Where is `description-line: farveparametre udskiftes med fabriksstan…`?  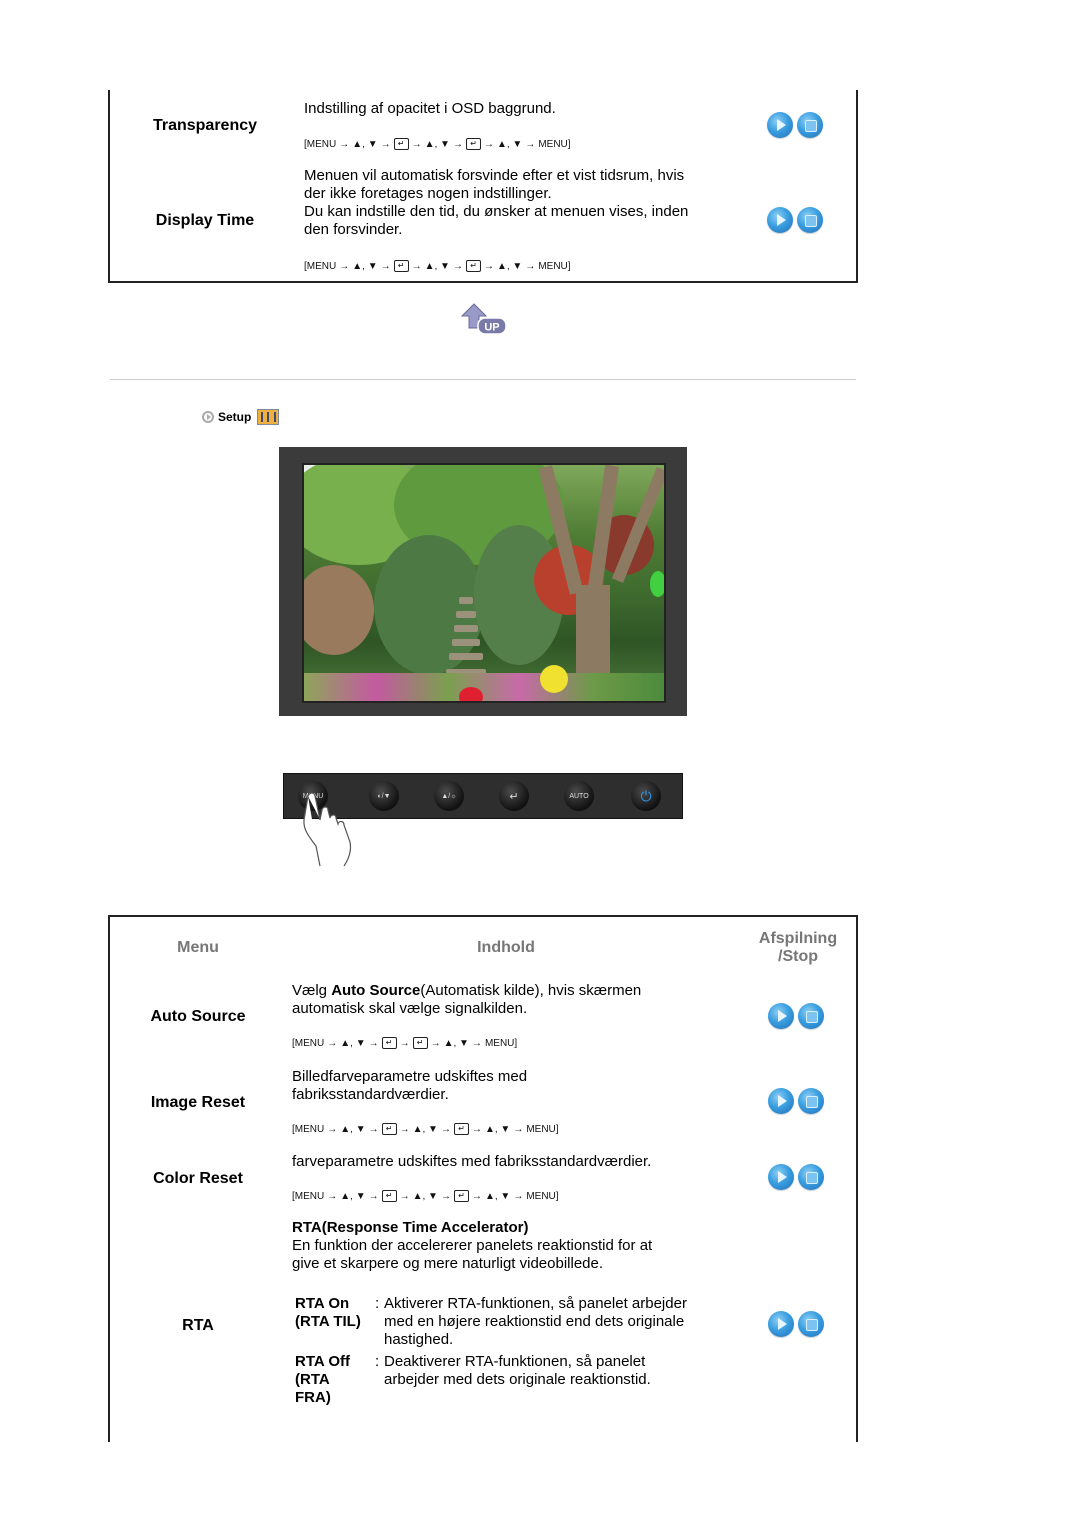
description-line: farveparametre udskiftes med fabriksstan… is located at coordinates (472, 1161).